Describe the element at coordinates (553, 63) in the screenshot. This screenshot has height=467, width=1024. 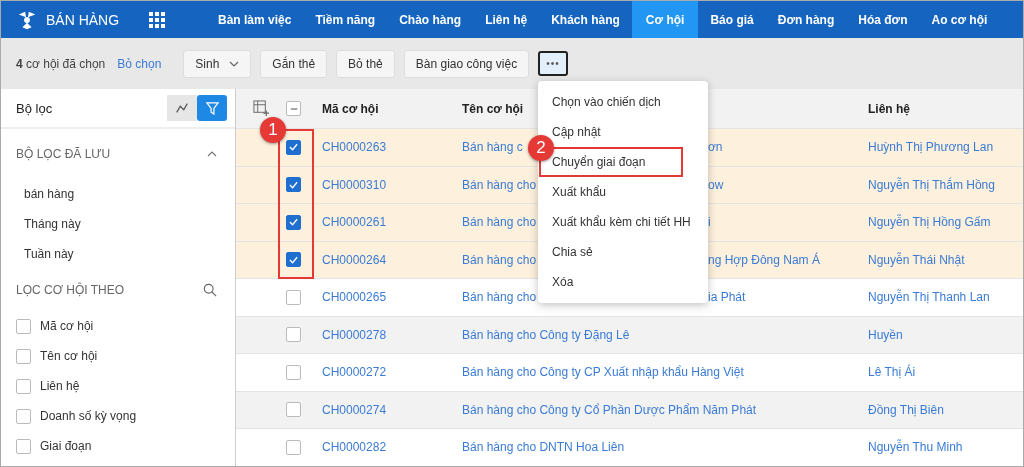
I see `more-button: •••` at that location.